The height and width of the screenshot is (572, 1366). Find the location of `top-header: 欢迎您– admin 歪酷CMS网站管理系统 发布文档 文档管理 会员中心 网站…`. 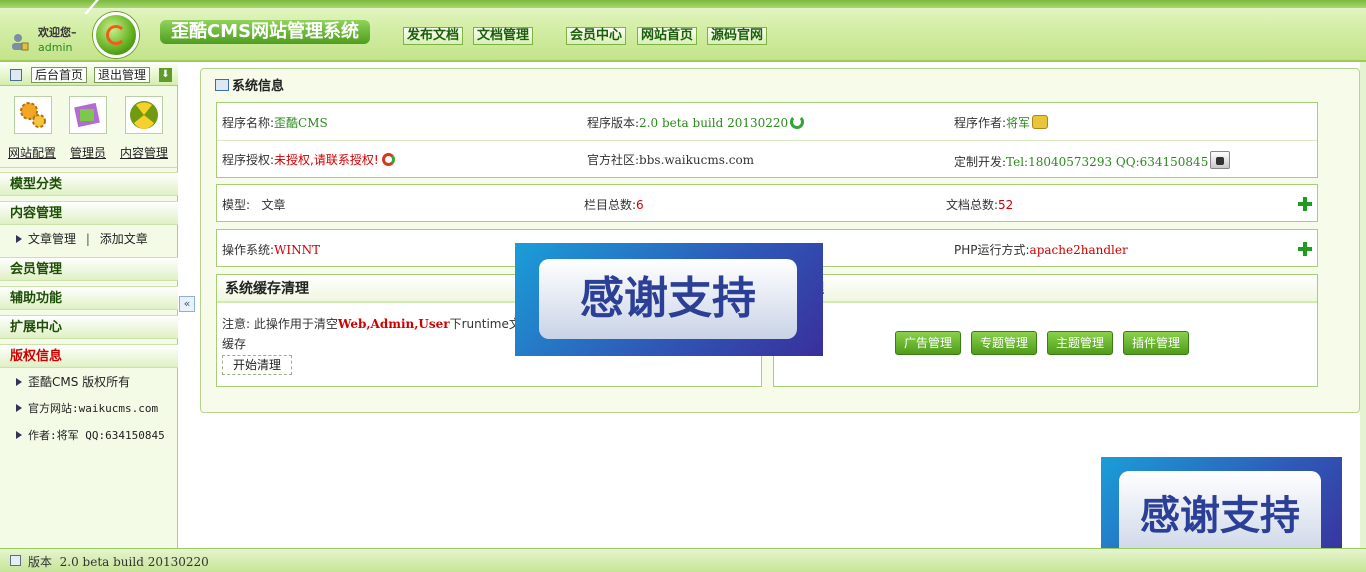

top-header: 欢迎您– admin 歪酷CMS网站管理系统 发布文档 文档管理 会员中心 网站… is located at coordinates (683, 31).